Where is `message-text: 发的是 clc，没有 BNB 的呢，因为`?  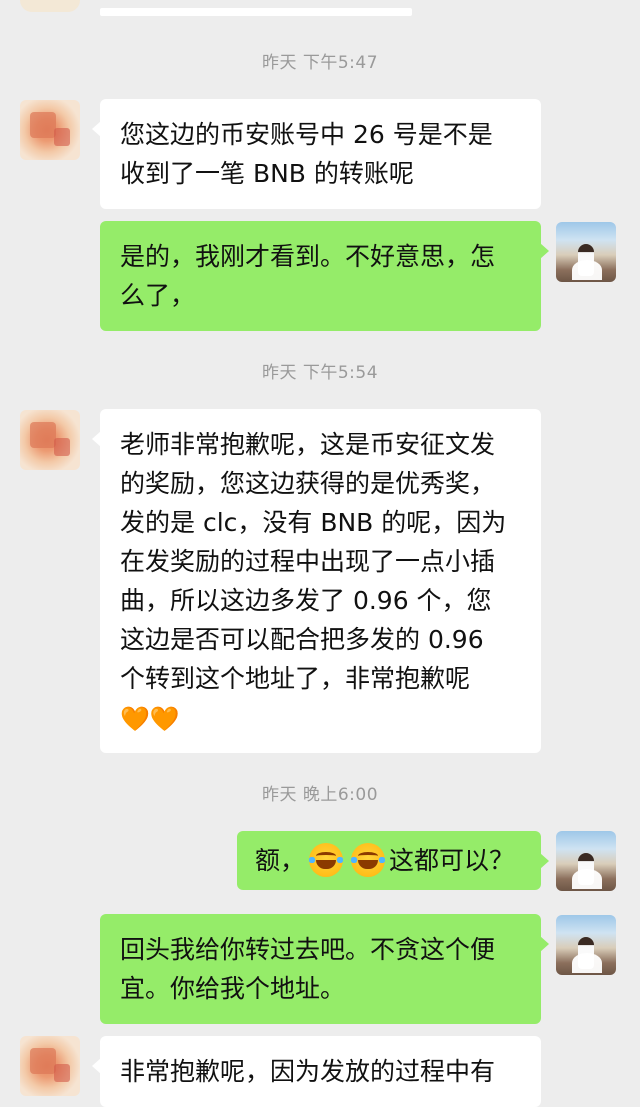 message-text: 发的是 clc，没有 BNB 的呢，因为 is located at coordinates (313, 522).